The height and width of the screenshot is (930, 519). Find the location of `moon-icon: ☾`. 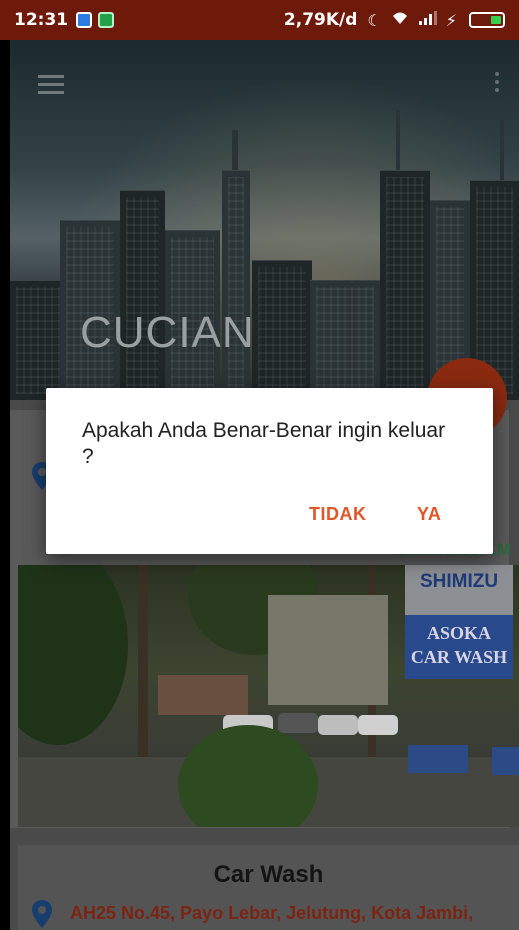

moon-icon: ☾ is located at coordinates (374, 20).